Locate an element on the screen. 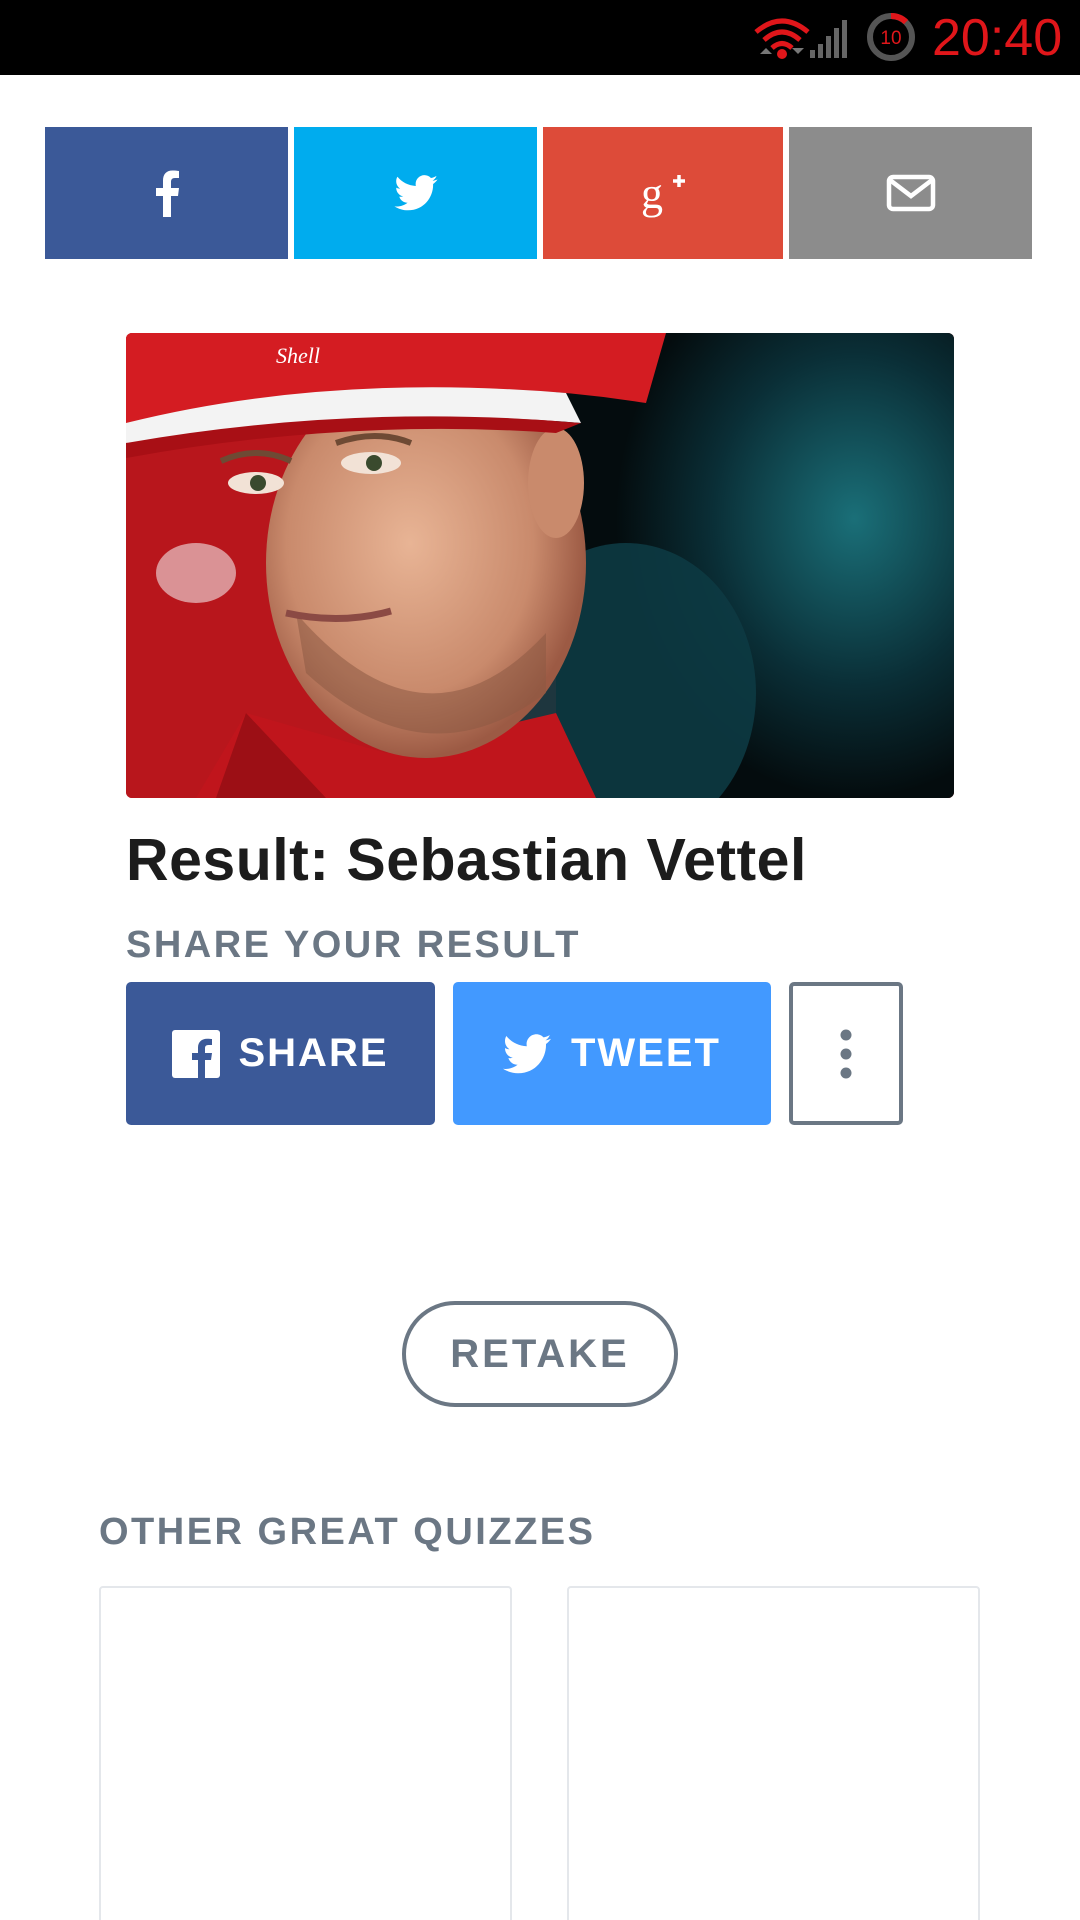  clock: 20:40 is located at coordinates (997, 38).